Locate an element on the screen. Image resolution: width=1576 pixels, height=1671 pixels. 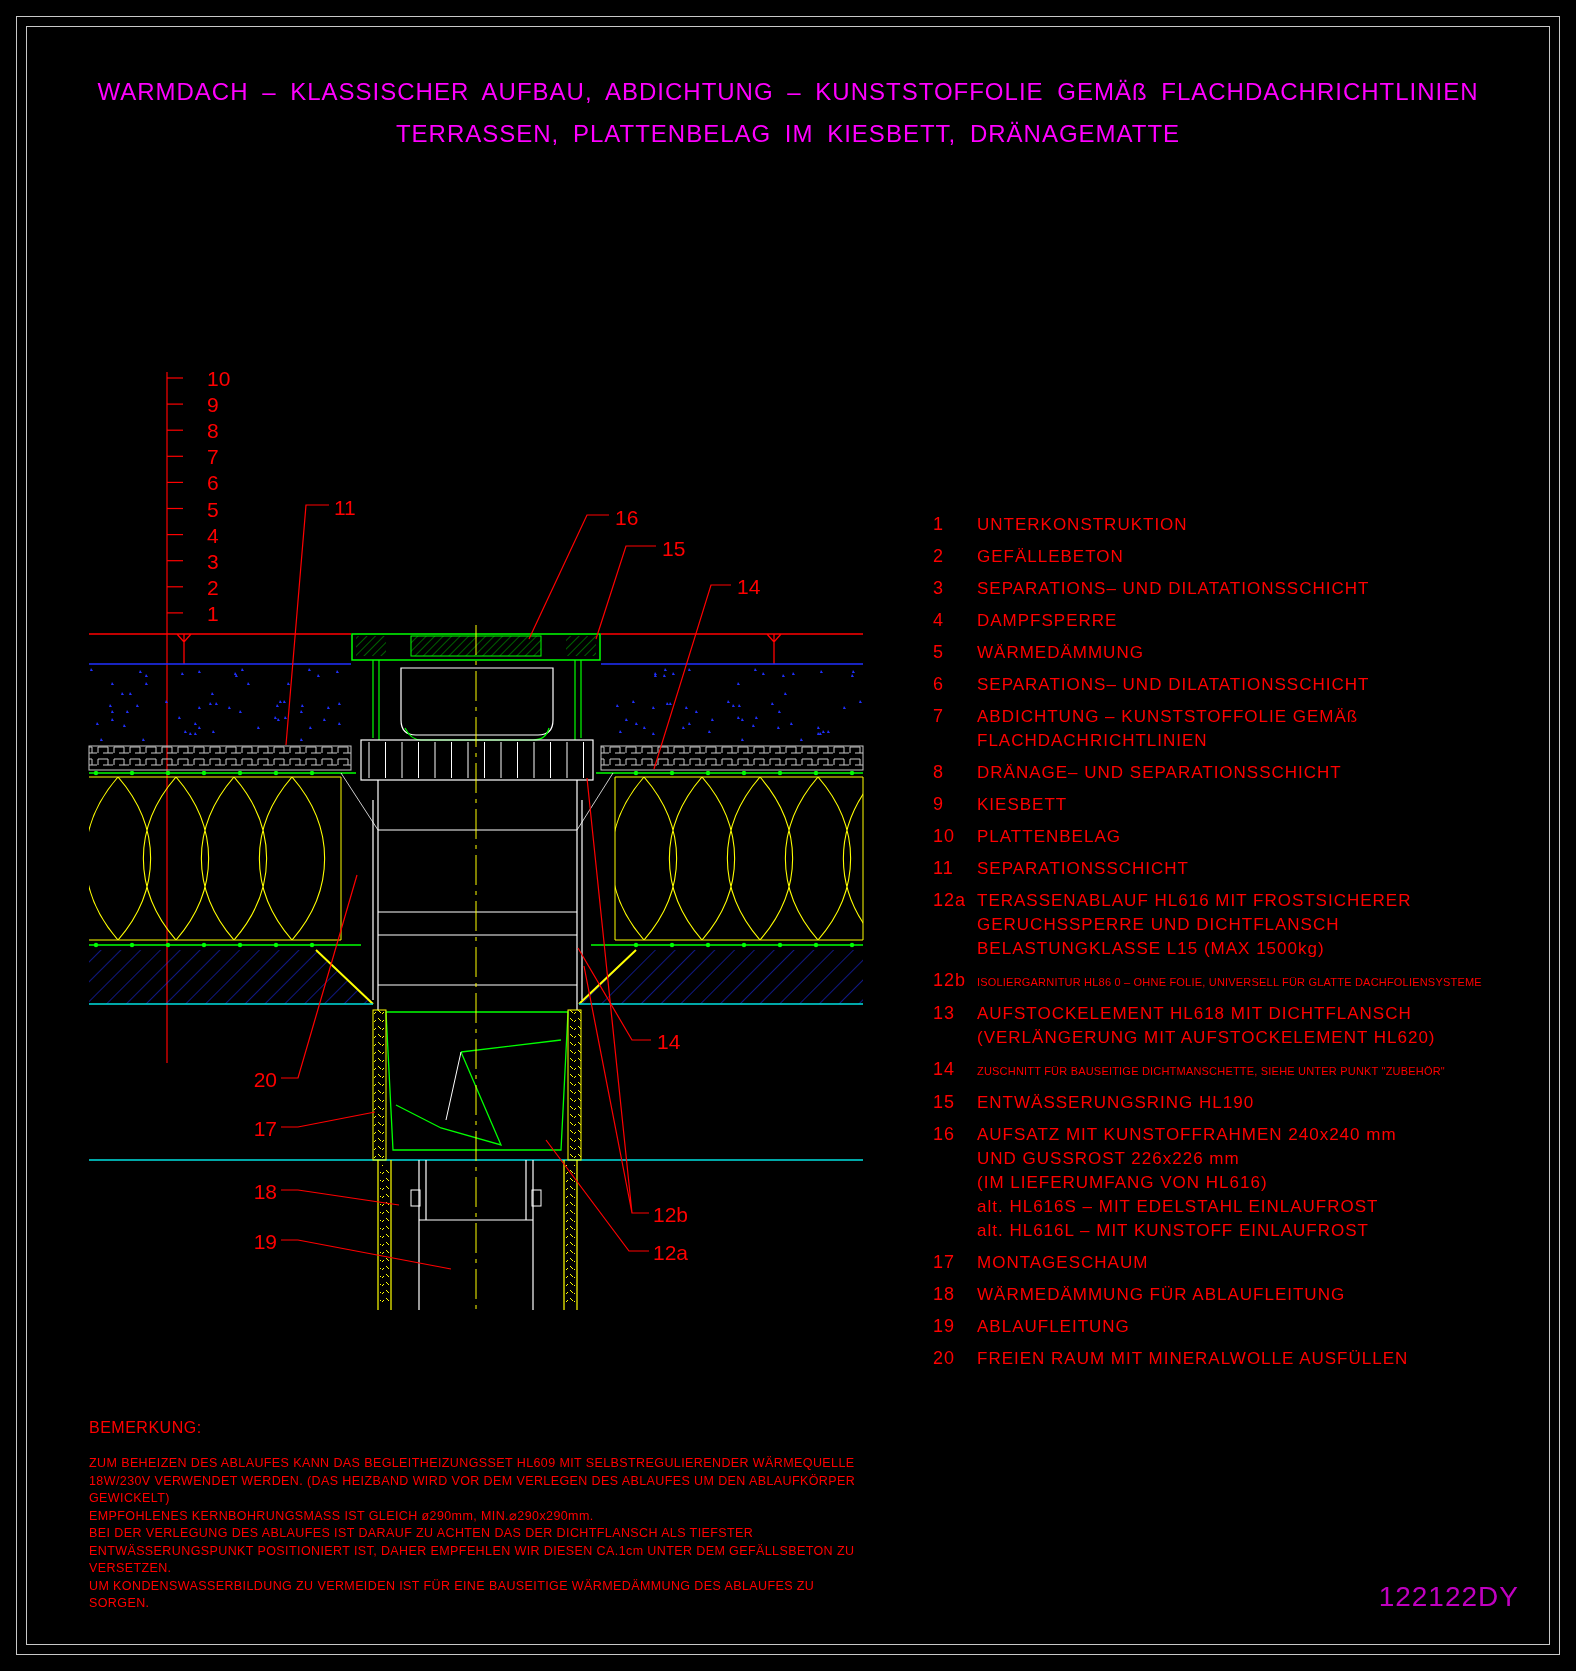
legend-text: DAMPFSPERRE is located at coordinates (1048, 621).